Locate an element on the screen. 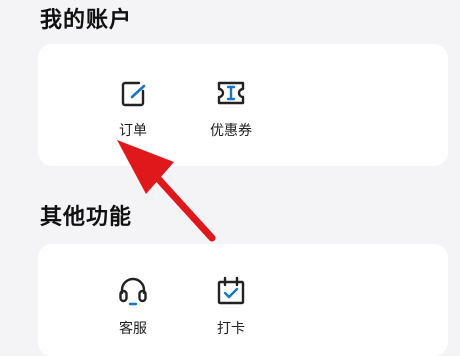 Image resolution: width=460 pixels, height=356 pixels. order-entry: 订单 is located at coordinates (133, 108).